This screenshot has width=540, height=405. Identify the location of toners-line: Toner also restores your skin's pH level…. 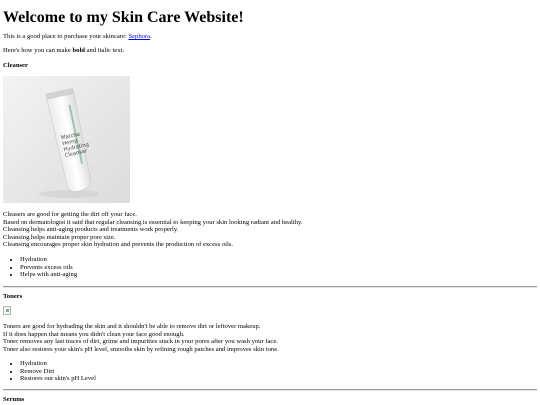
(141, 349).